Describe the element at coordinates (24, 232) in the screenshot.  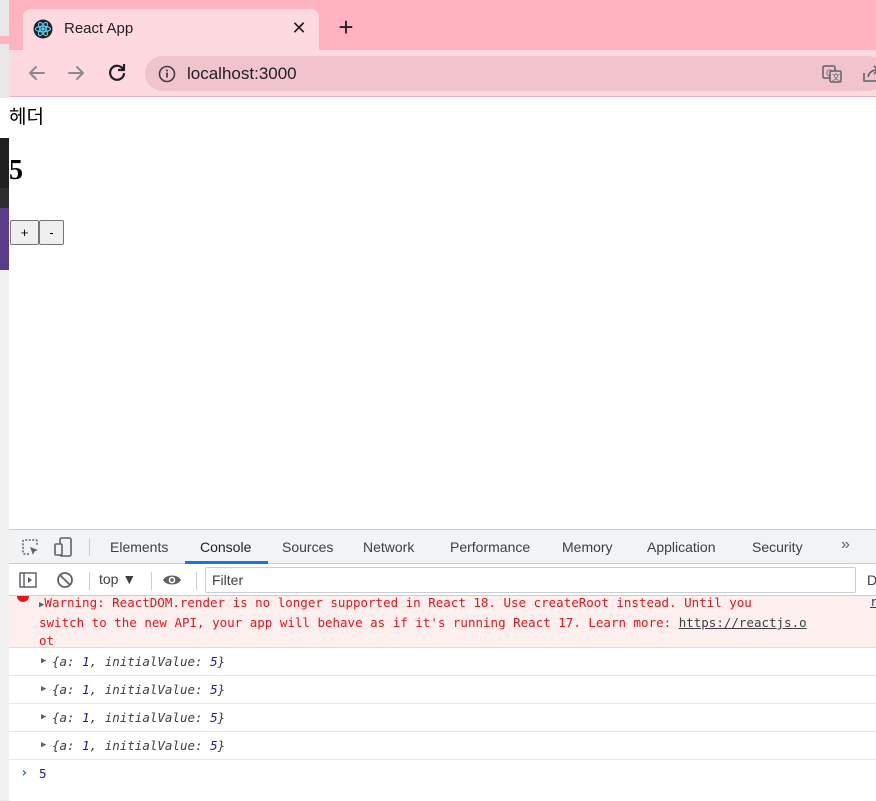
I see `increment-button: +` at that location.